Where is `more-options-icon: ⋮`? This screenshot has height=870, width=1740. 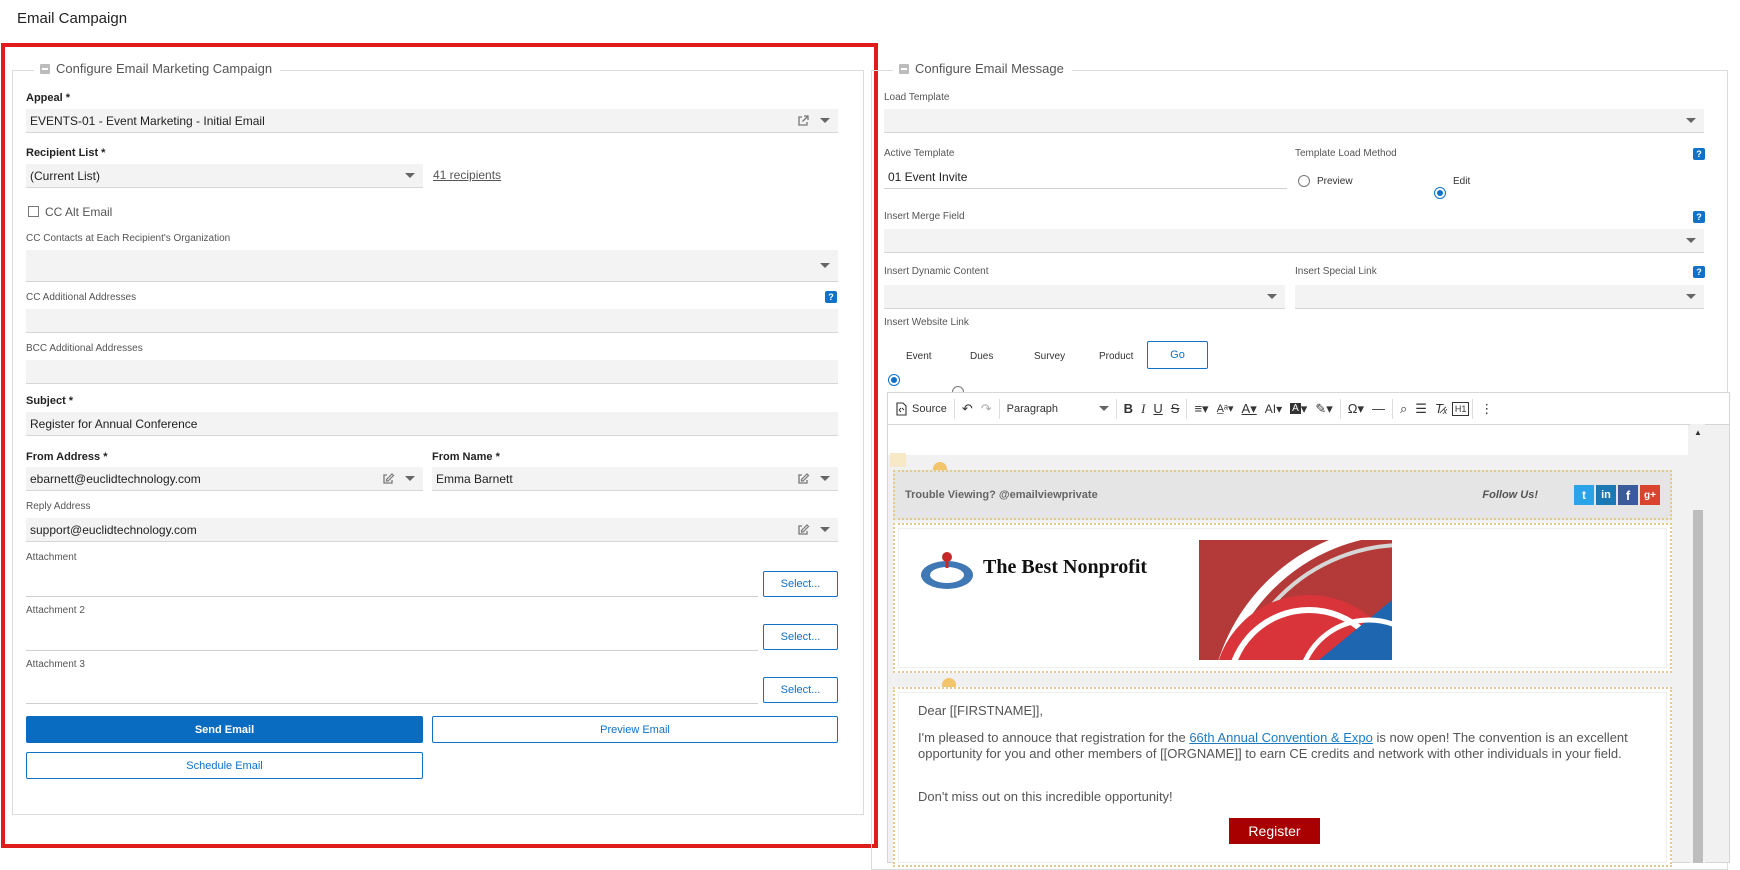 more-options-icon: ⋮ is located at coordinates (1486, 409).